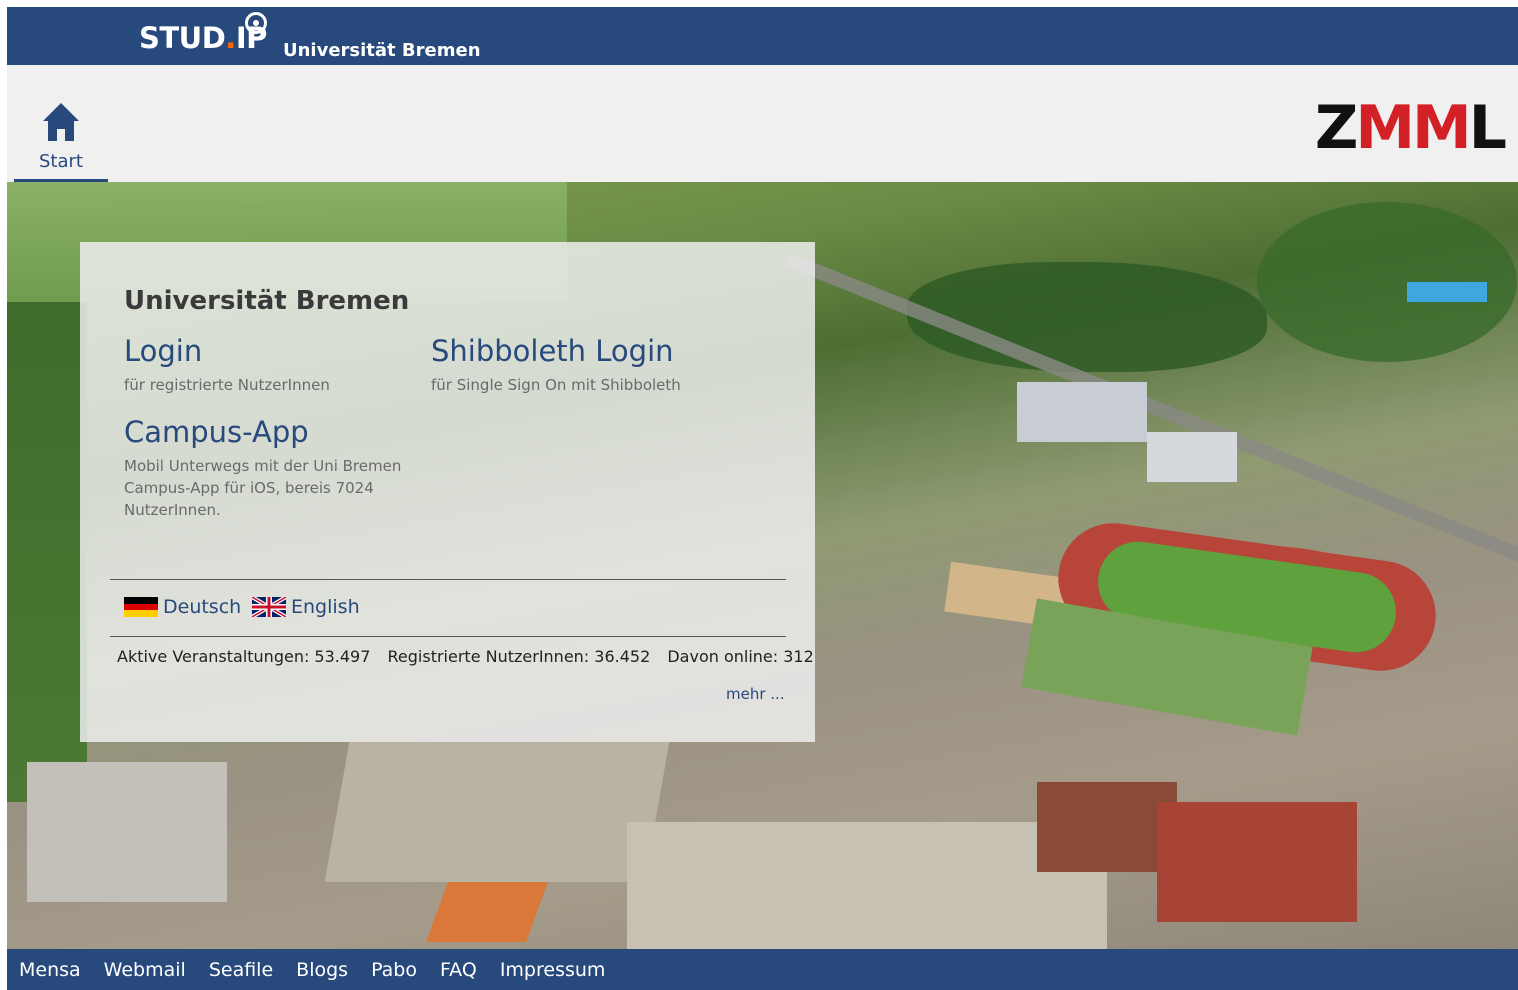 This screenshot has width=1518, height=990. I want to click on footer-link-blogs: Blogs, so click(322, 970).